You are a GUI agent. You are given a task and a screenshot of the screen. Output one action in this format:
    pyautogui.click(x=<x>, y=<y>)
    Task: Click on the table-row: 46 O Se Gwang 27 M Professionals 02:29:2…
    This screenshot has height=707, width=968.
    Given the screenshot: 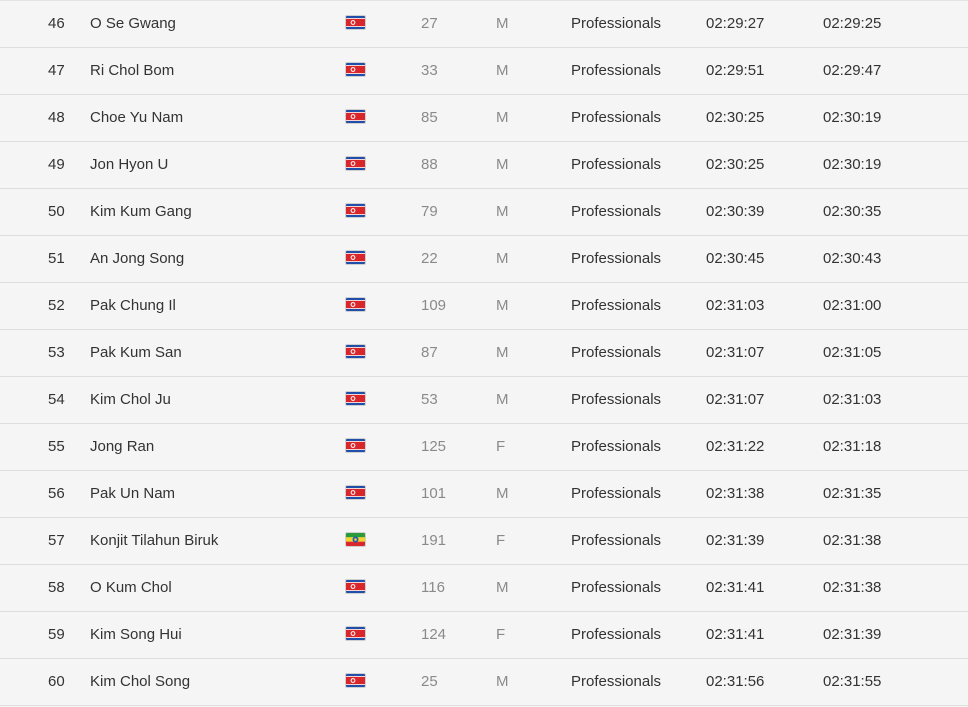 What is the action you would take?
    pyautogui.click(x=484, y=24)
    